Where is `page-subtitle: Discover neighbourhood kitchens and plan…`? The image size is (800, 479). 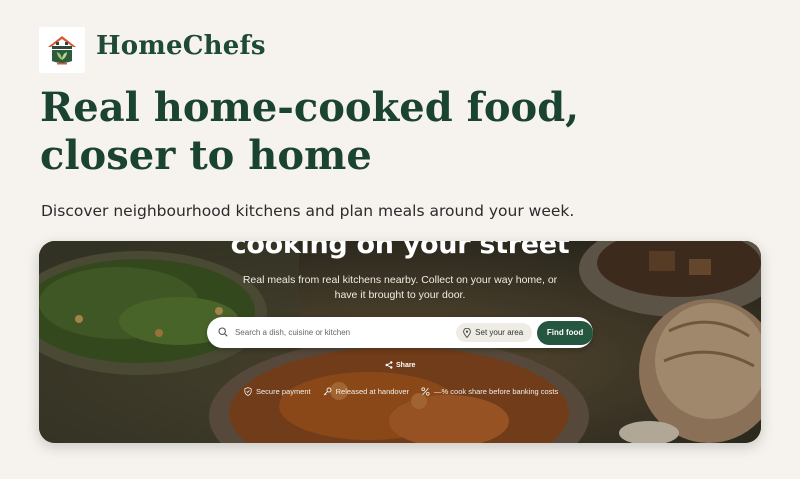
page-subtitle: Discover neighbourhood kitchens and plan… is located at coordinates (308, 211).